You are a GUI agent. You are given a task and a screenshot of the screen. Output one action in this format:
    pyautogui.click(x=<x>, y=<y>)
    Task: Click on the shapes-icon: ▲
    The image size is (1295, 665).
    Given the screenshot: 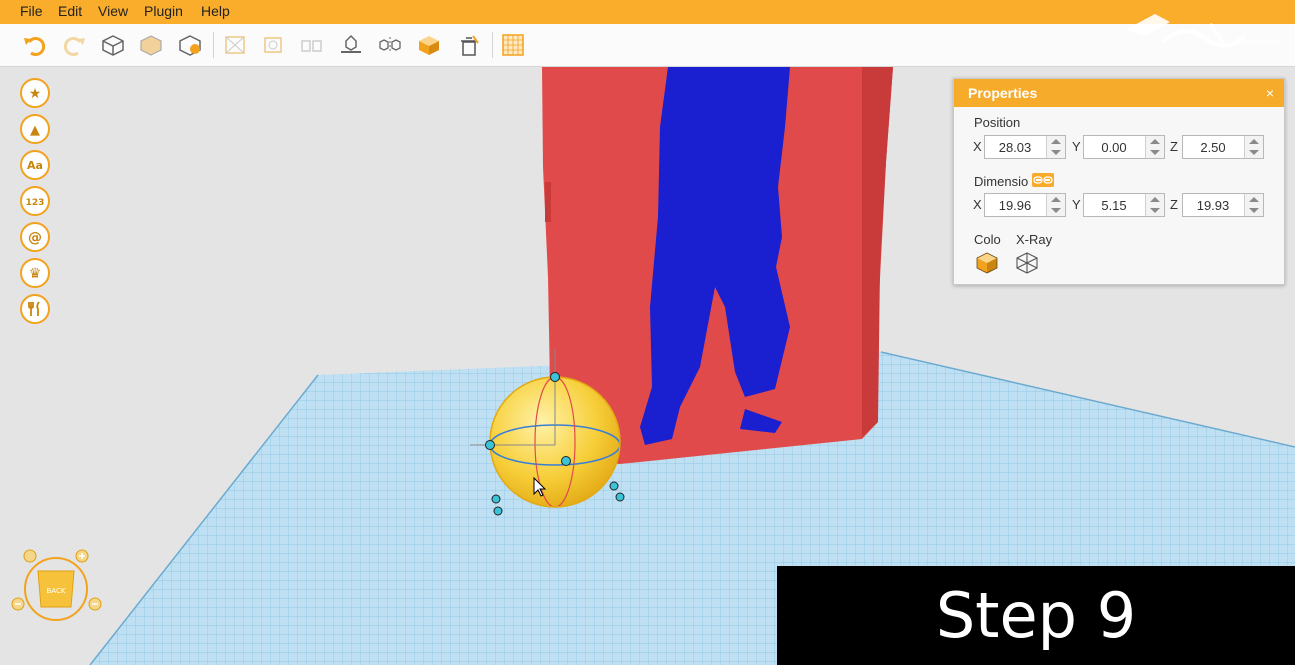 What is the action you would take?
    pyautogui.click(x=35, y=130)
    